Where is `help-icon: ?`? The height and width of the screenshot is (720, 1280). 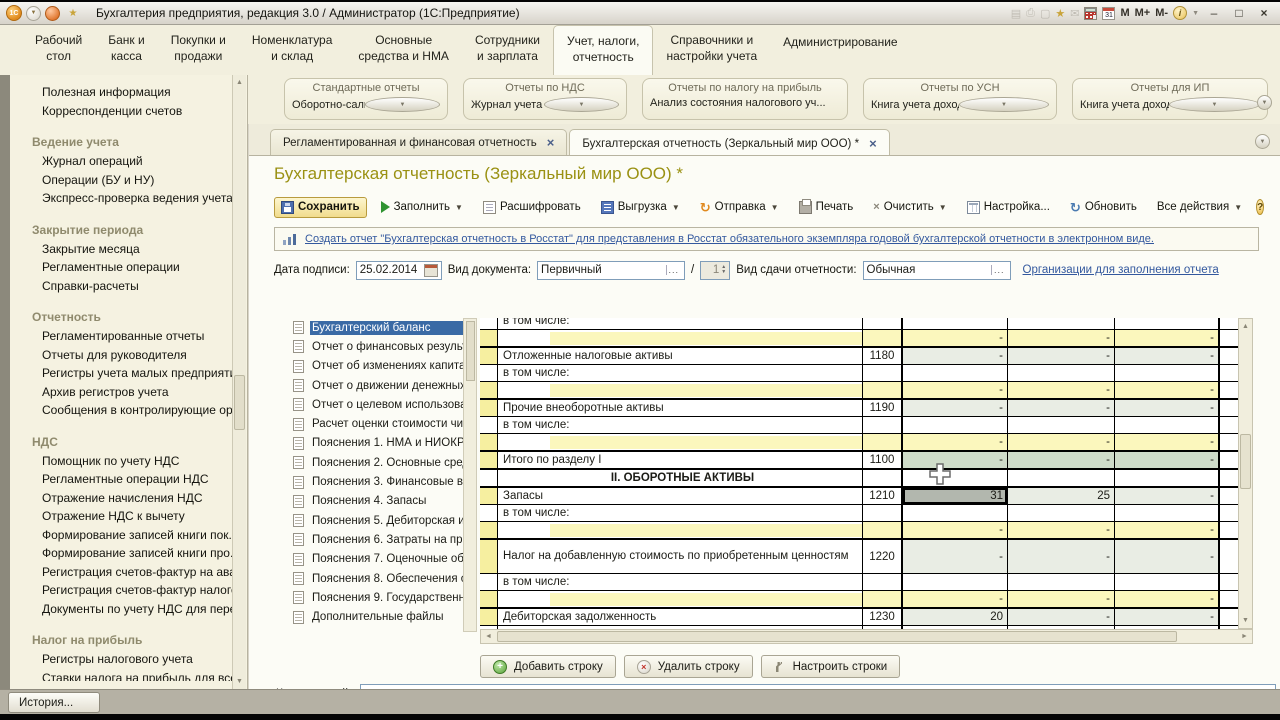
help-icon: ? is located at coordinates (1260, 207).